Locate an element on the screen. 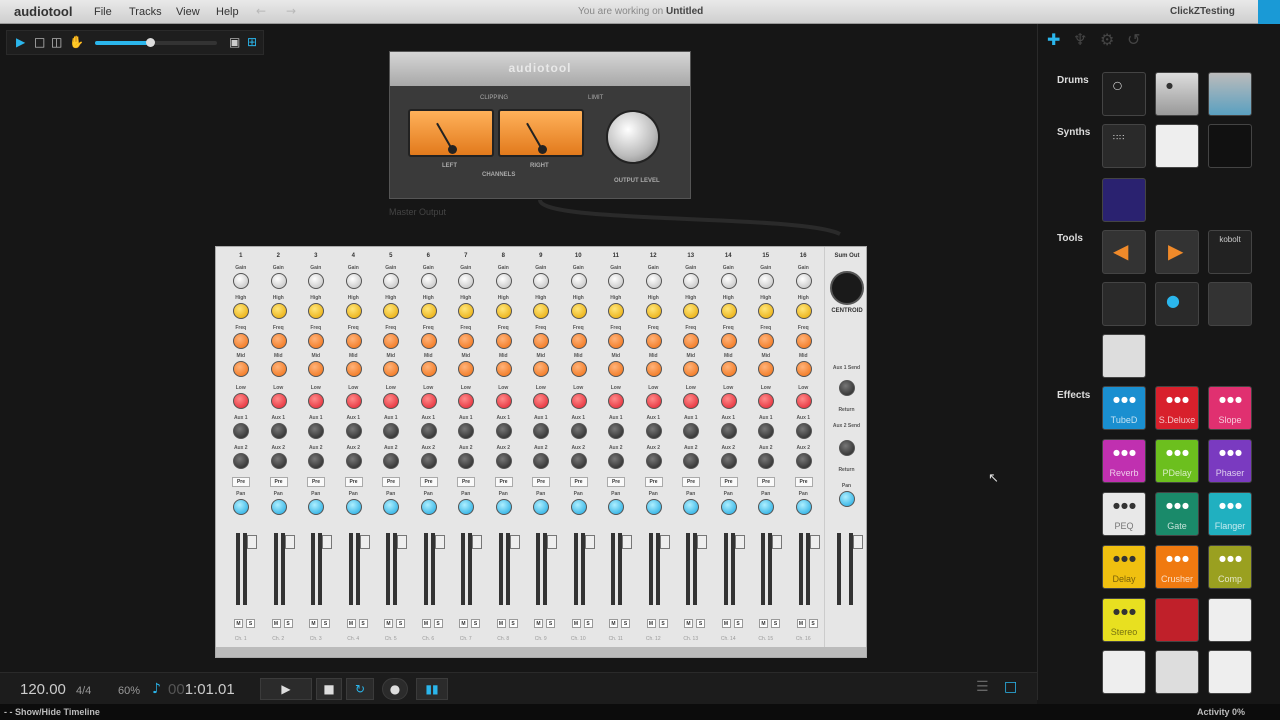  loop-button: ↻ is located at coordinates (360, 689).